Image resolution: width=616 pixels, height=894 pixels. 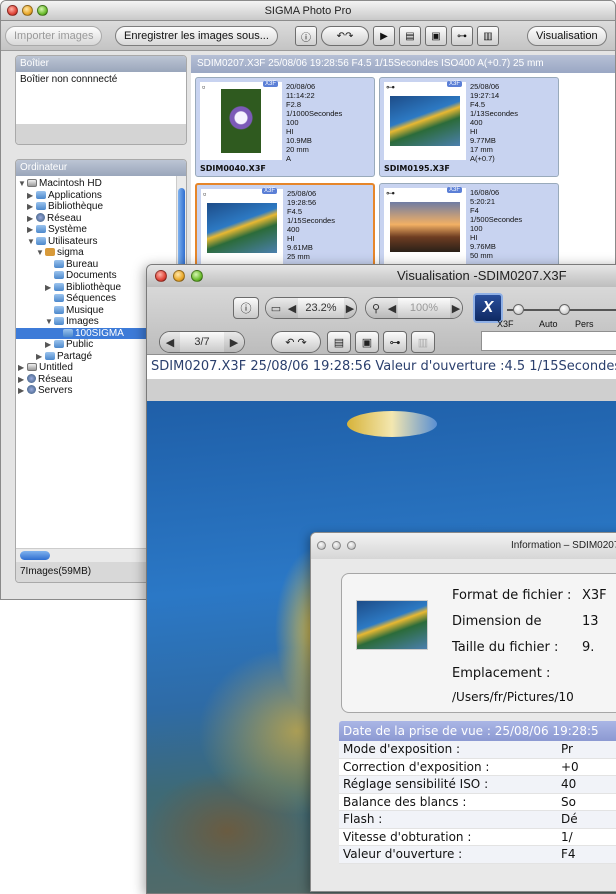 What do you see at coordinates (425, 227) in the screenshot?
I see `sunset-photo` at bounding box center [425, 227].